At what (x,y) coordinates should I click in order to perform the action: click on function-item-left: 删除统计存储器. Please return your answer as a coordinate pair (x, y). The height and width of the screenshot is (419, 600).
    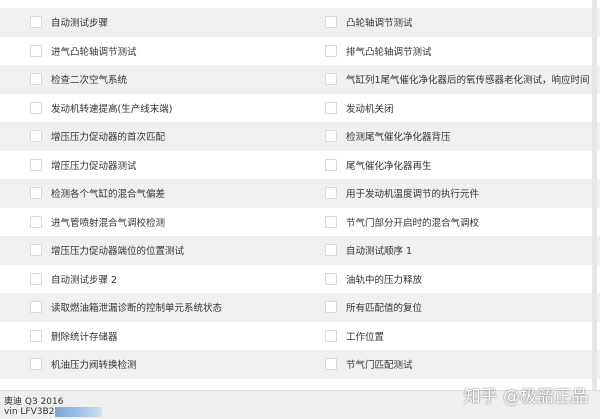
    Looking at the image, I should click on (172, 336).